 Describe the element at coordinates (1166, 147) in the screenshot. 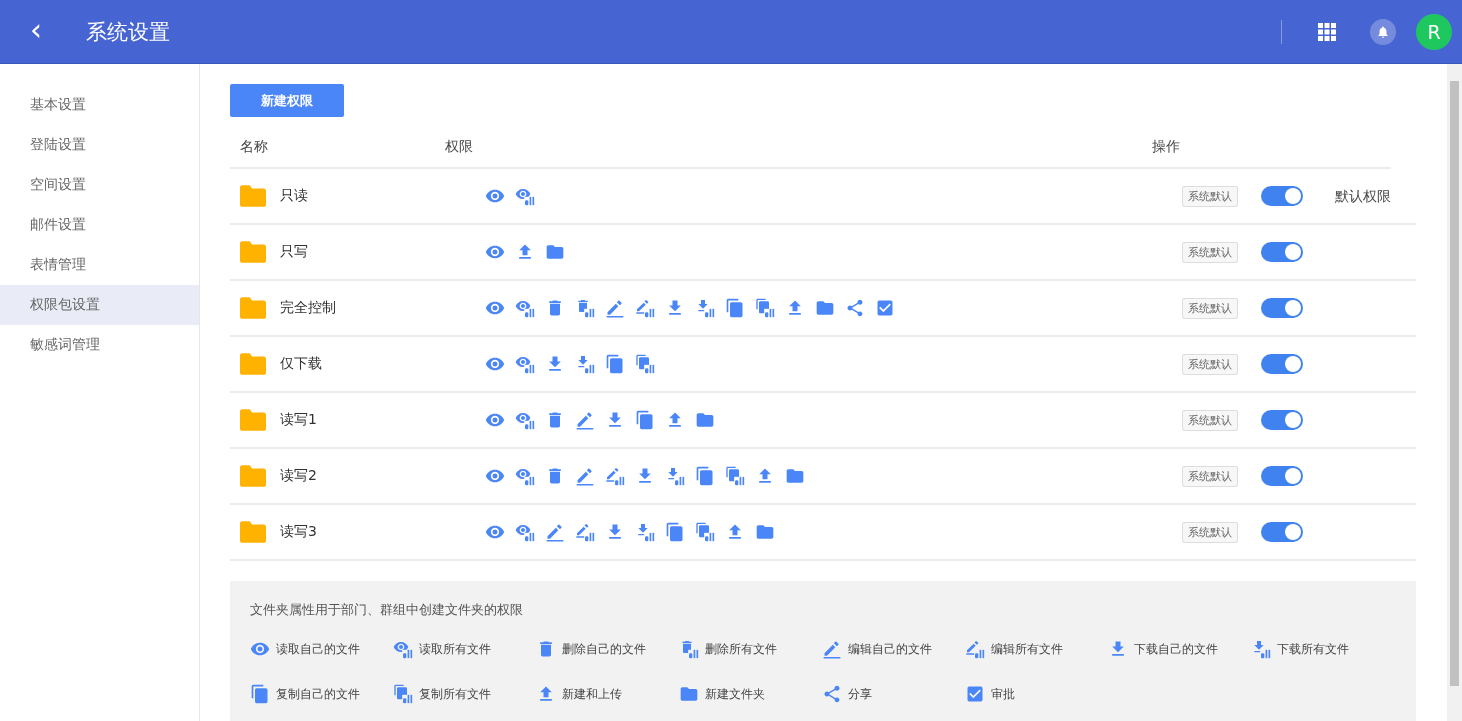

I see `column-header: 操作` at that location.